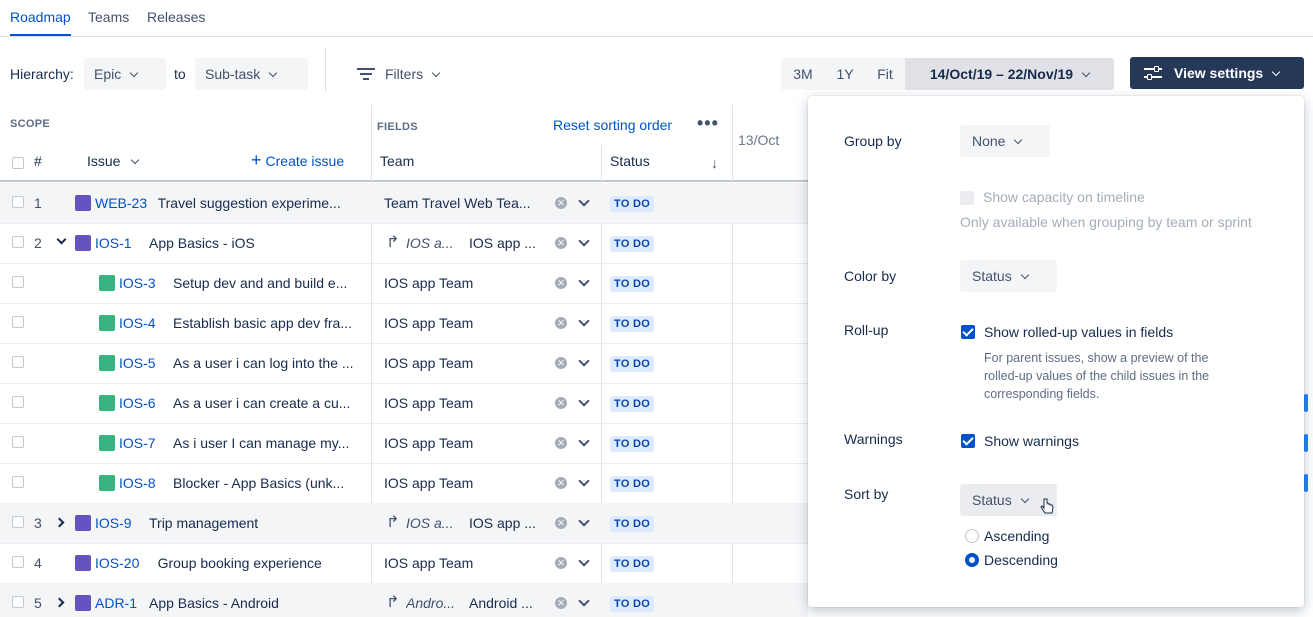 This screenshot has width=1313, height=617. I want to click on hierarchy-from-select: Epic, so click(125, 74).